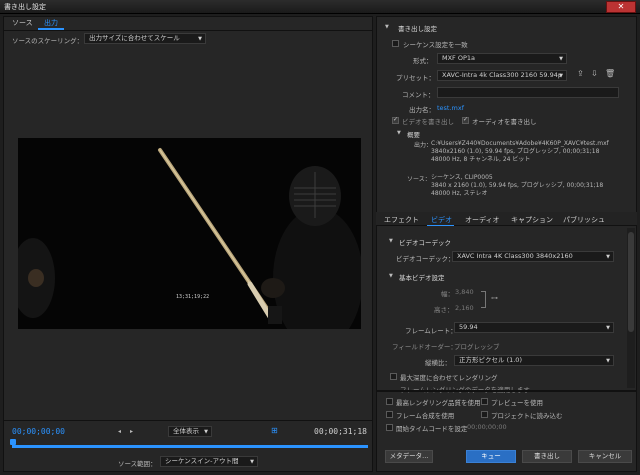  Describe the element at coordinates (399, 133) in the screenshot. I see `summary-collapse-icon: ▼` at that location.